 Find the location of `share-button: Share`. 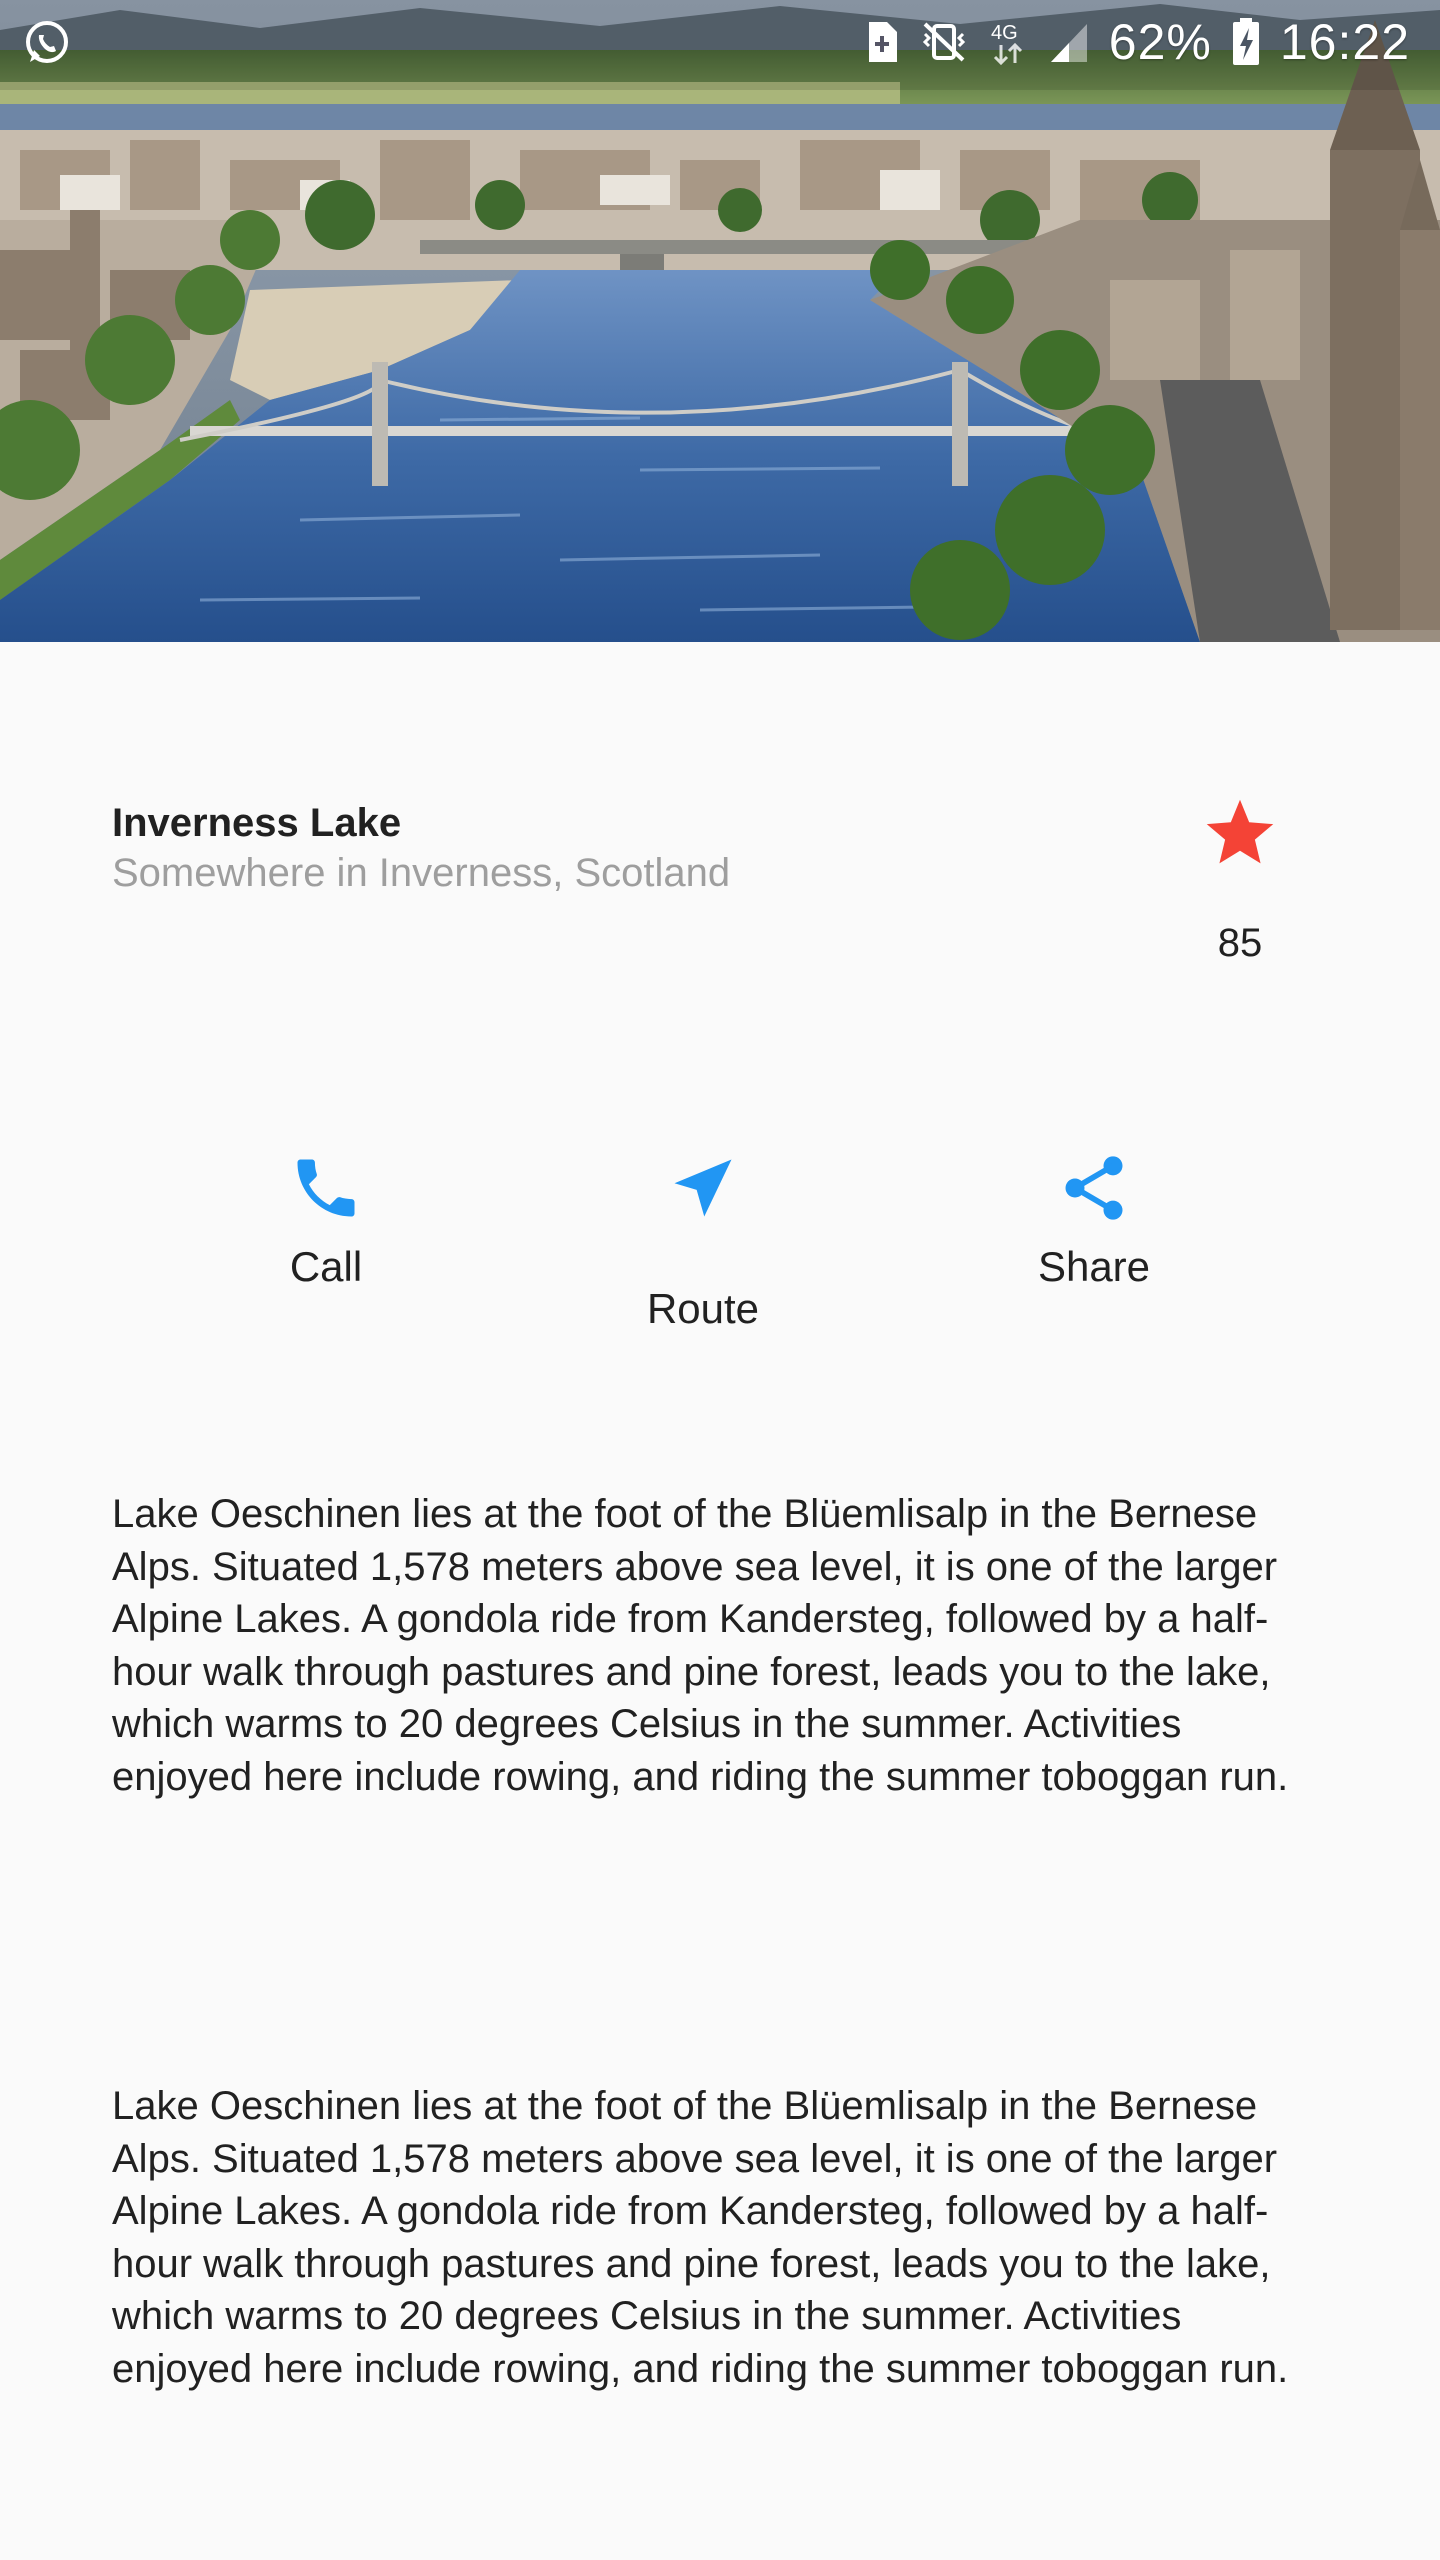

share-button: Share is located at coordinates (1094, 1222).